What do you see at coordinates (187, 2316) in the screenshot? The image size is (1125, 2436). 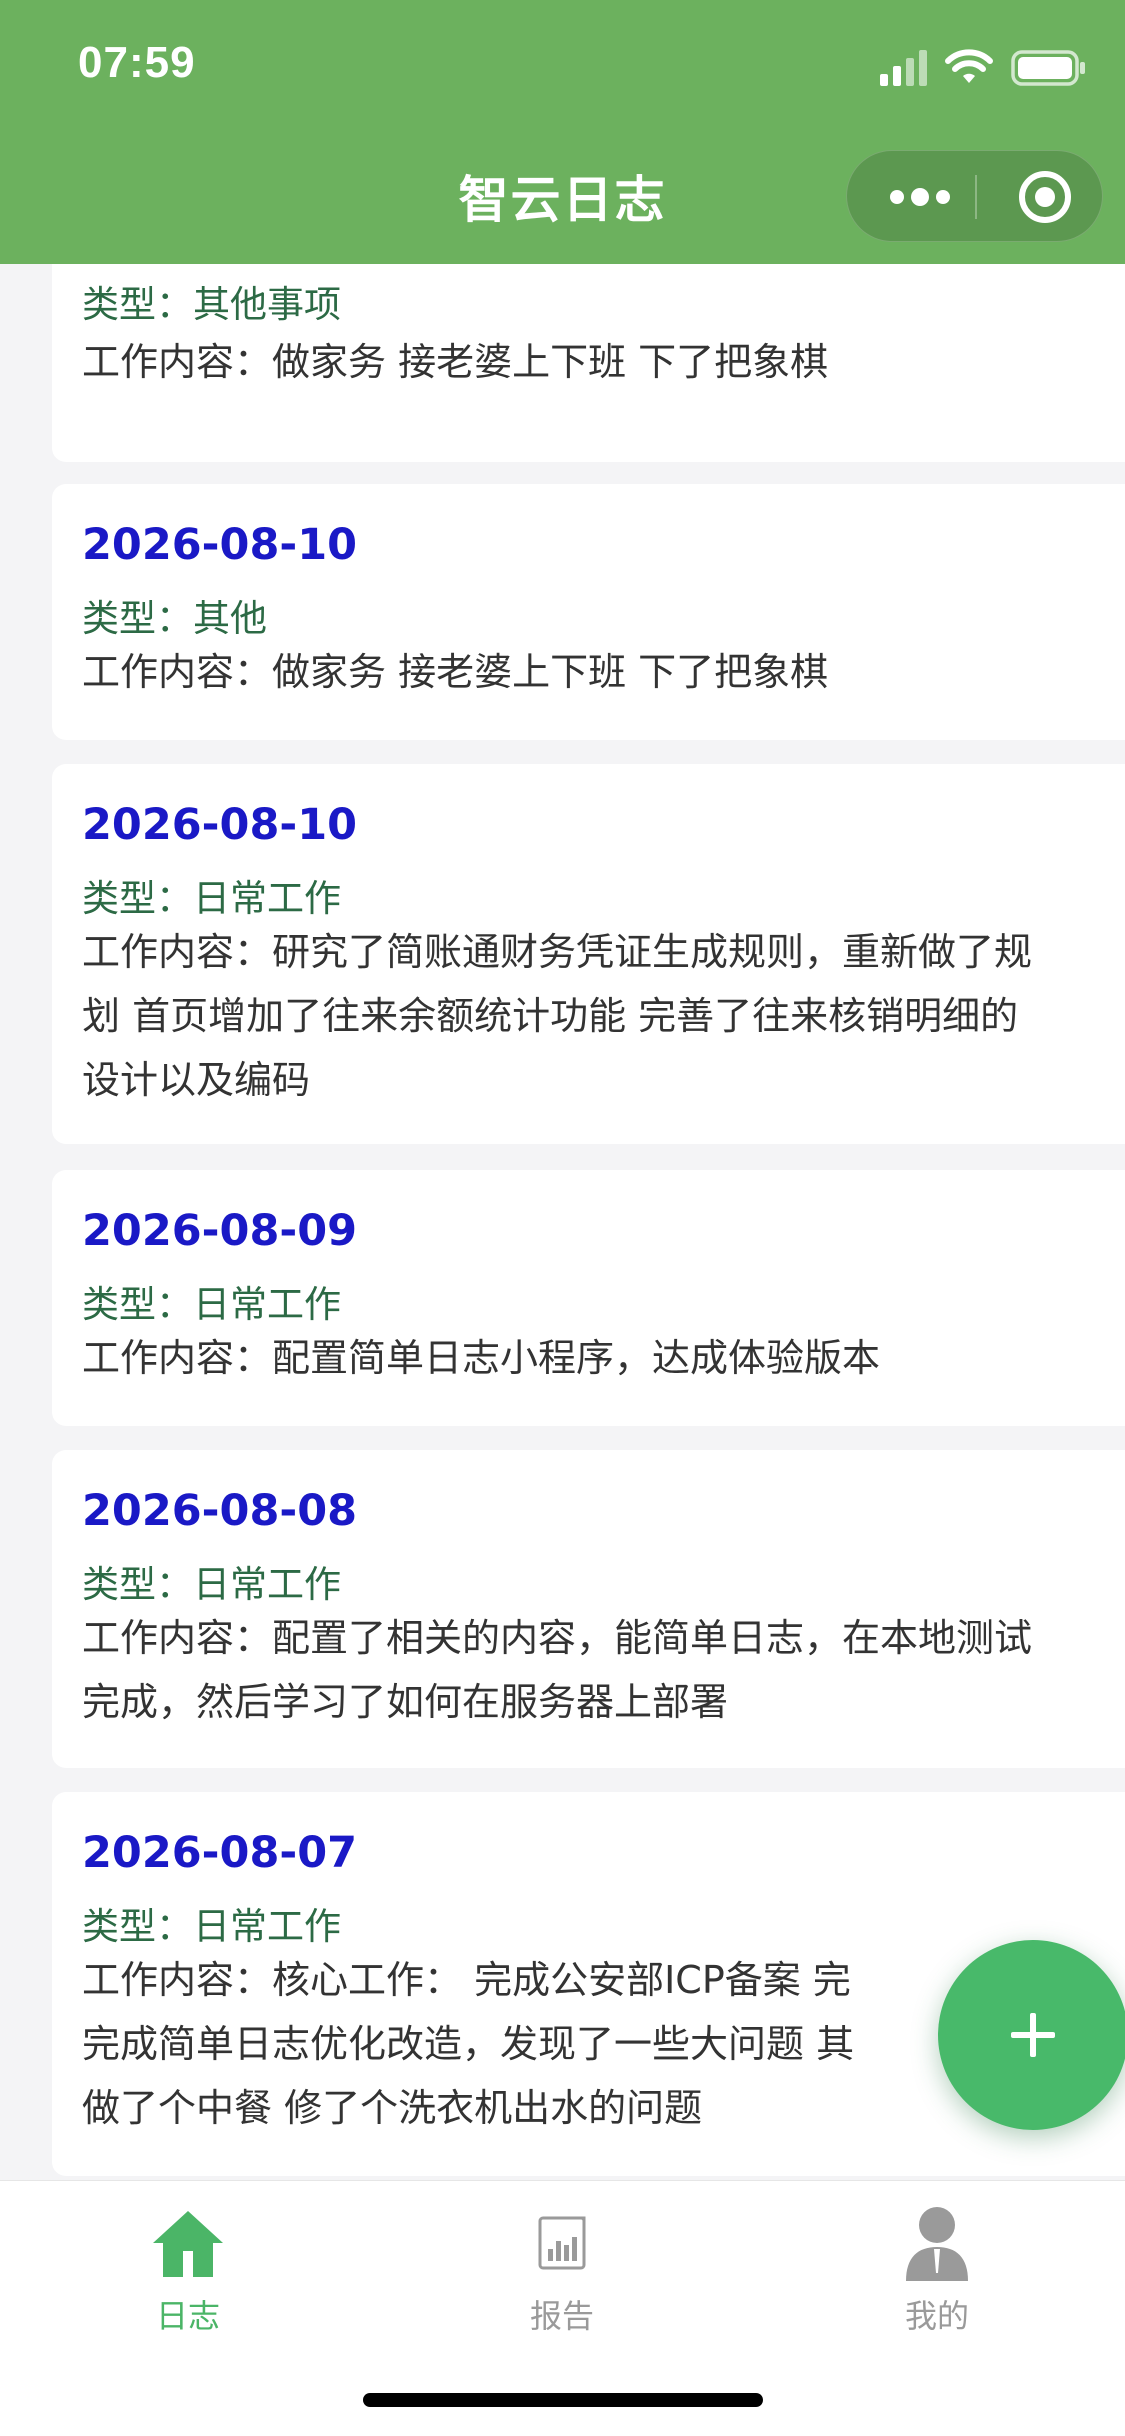 I see `tab-label: 日志` at bounding box center [187, 2316].